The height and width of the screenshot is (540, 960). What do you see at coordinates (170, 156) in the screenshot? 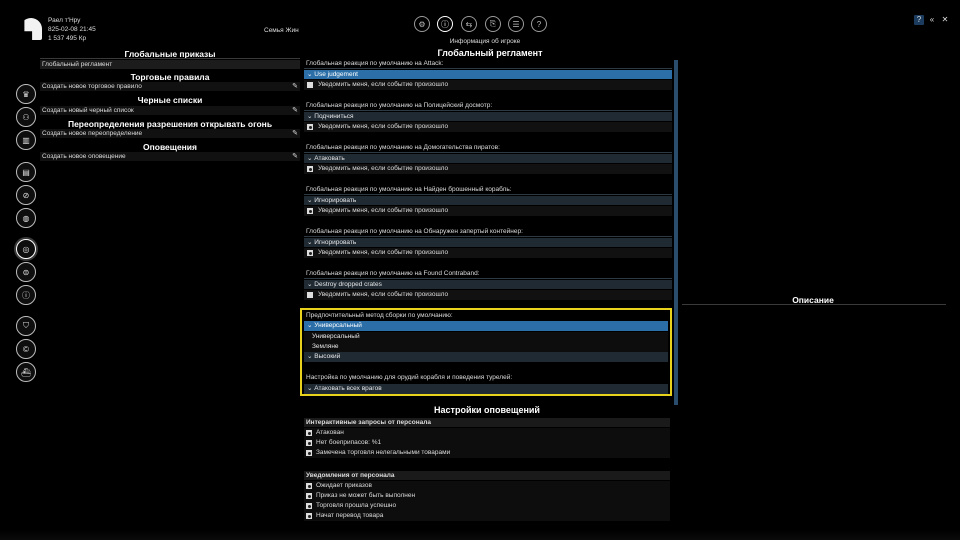
I see `create-alert-row: Создать новое оповещение ✎` at bounding box center [170, 156].